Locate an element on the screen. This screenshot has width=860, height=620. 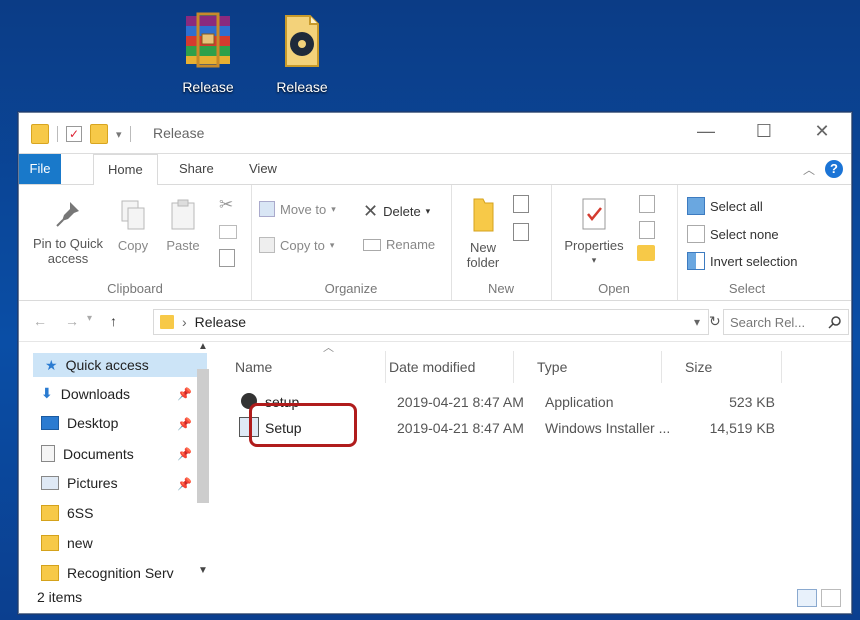
breadcrumb: Release is located at coordinates (220, 322).